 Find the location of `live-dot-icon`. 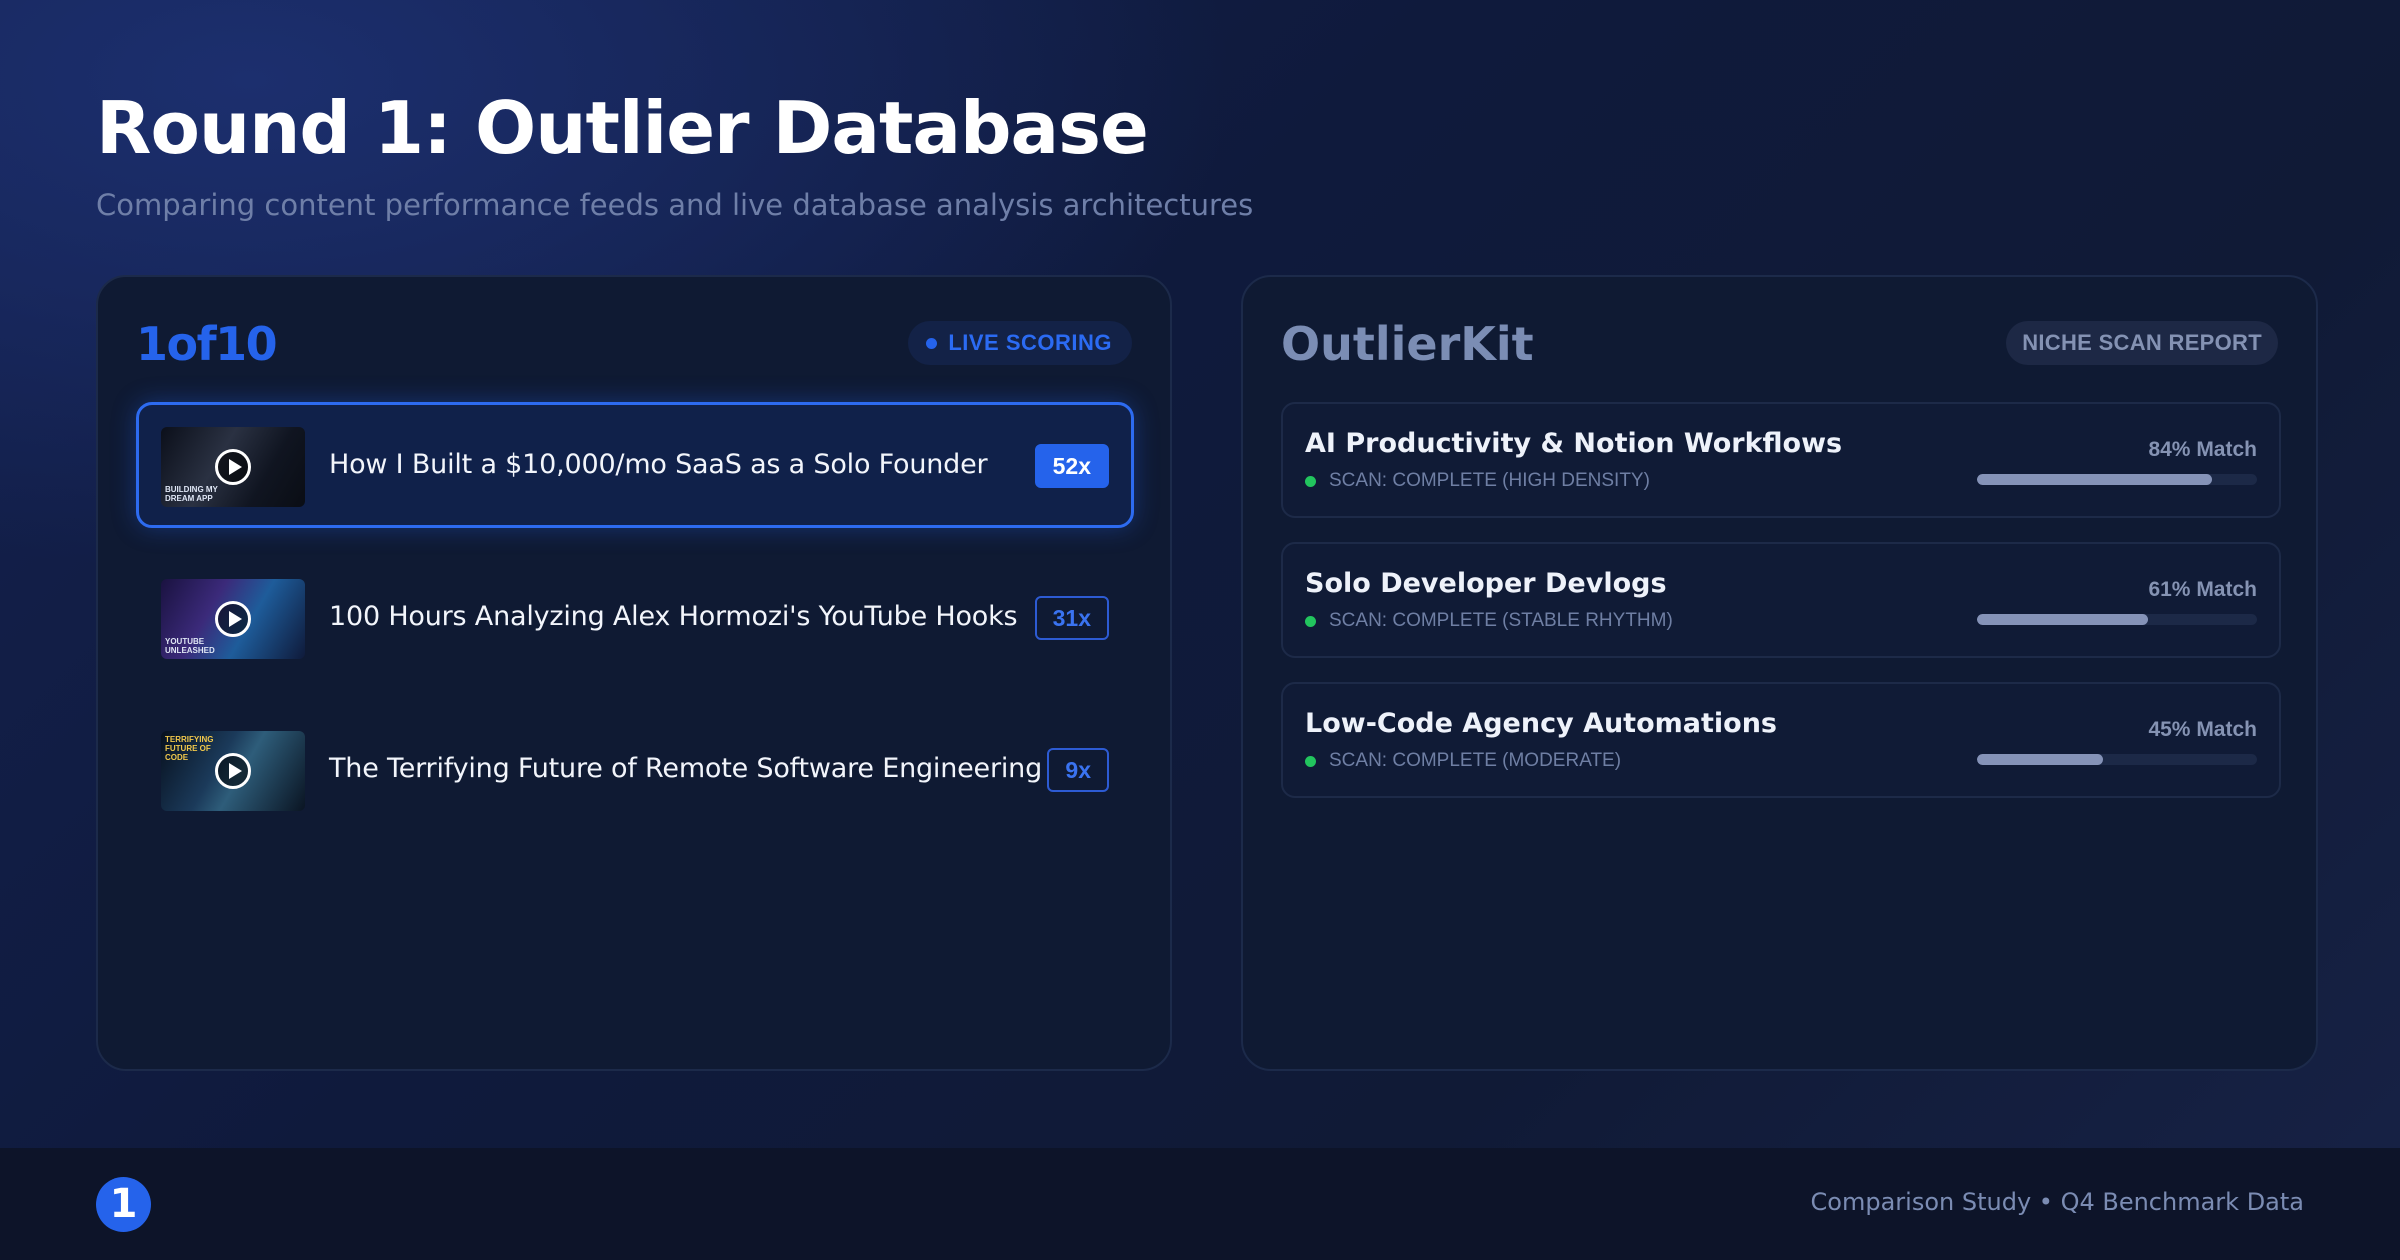

live-dot-icon is located at coordinates (932, 343).